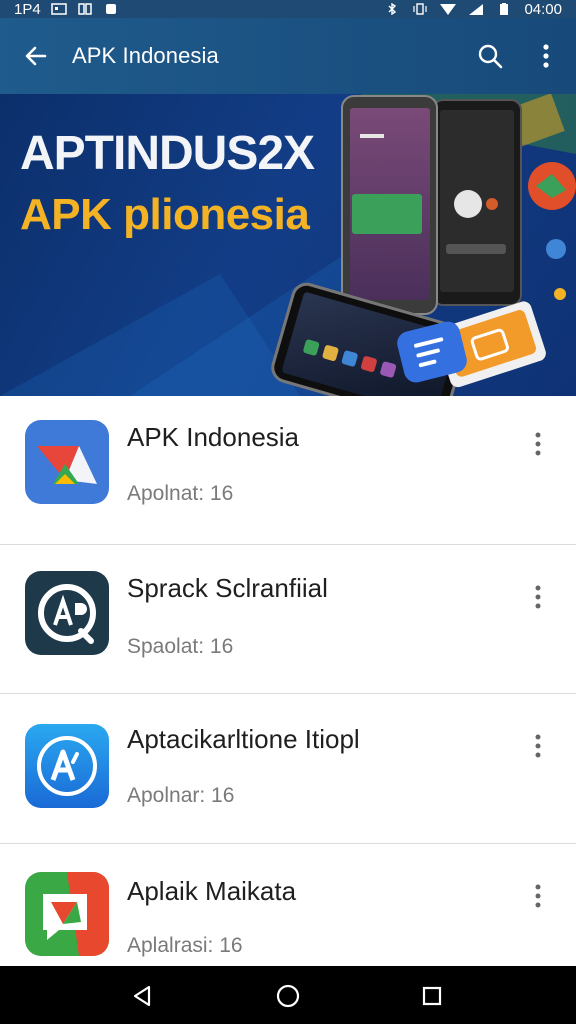  Describe the element at coordinates (180, 493) in the screenshot. I see `app-meta: Apolnat: 16` at that location.